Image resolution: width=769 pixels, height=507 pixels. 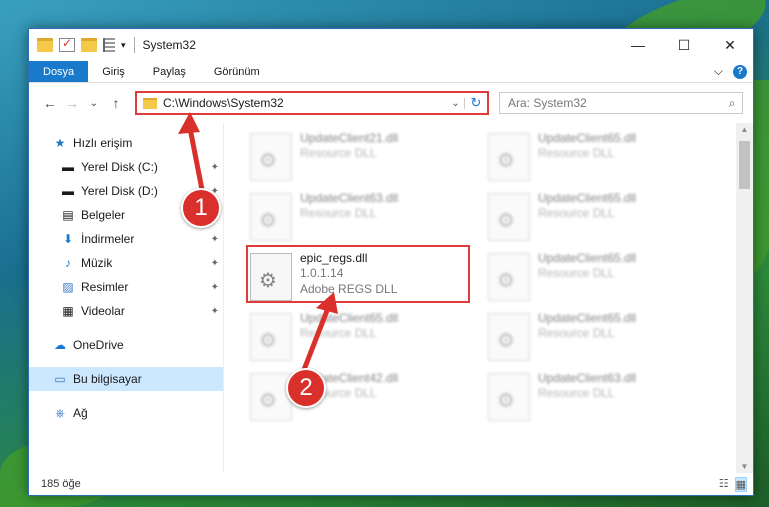 I want to click on scrollbar-thumb, so click(x=744, y=165).